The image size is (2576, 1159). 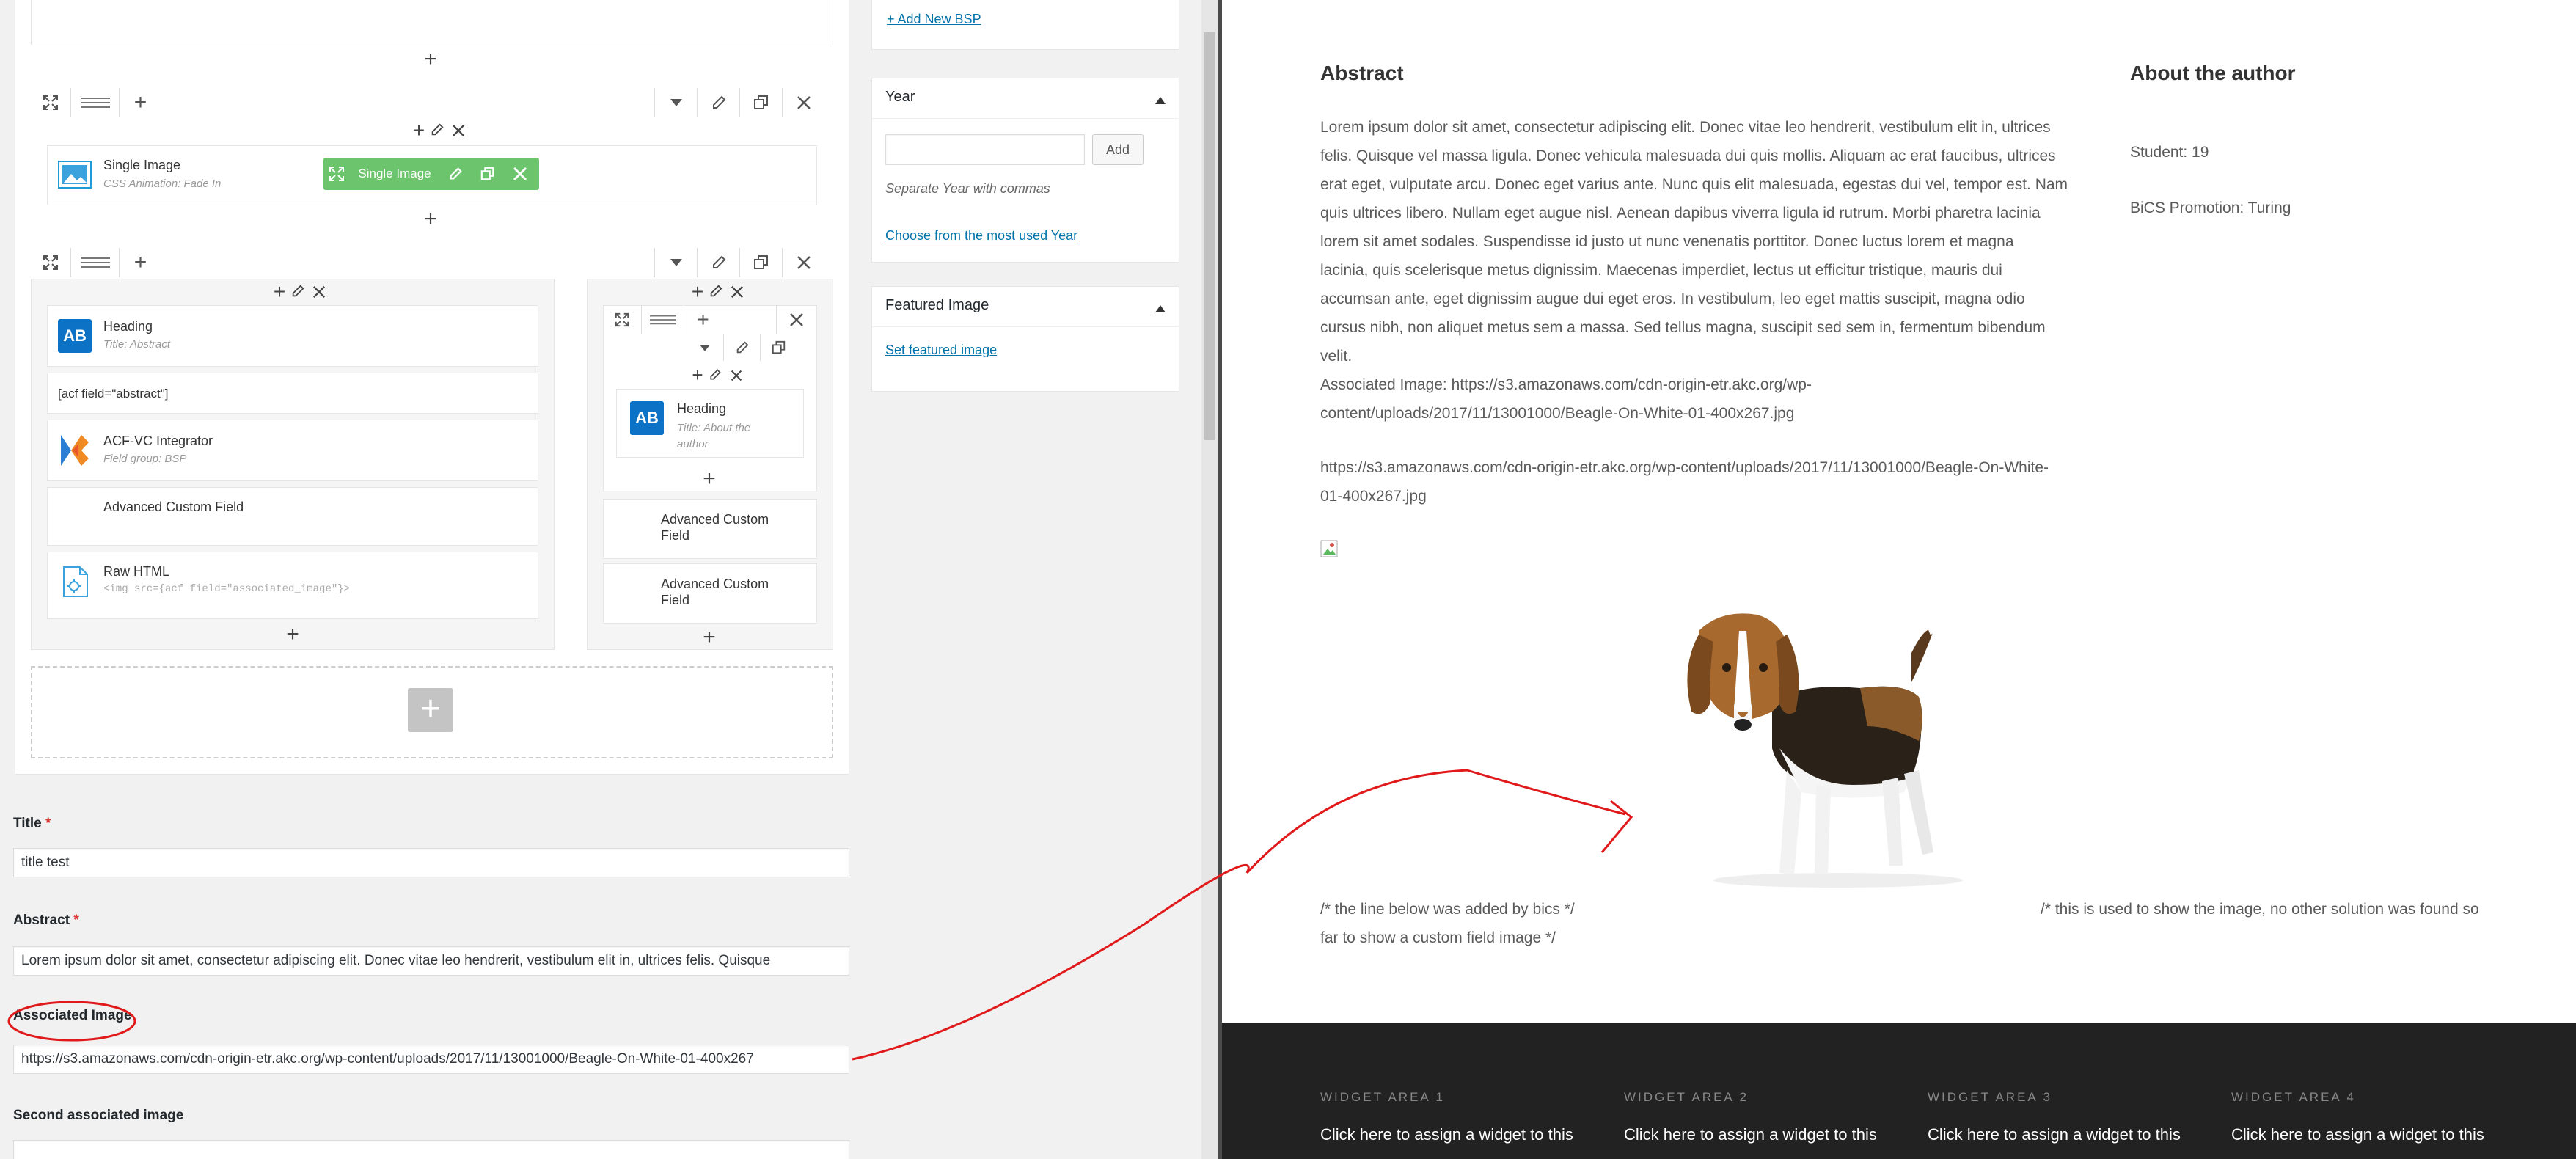 I want to click on choose-most-used-year-link: Choose from the most used Year, so click(x=981, y=236).